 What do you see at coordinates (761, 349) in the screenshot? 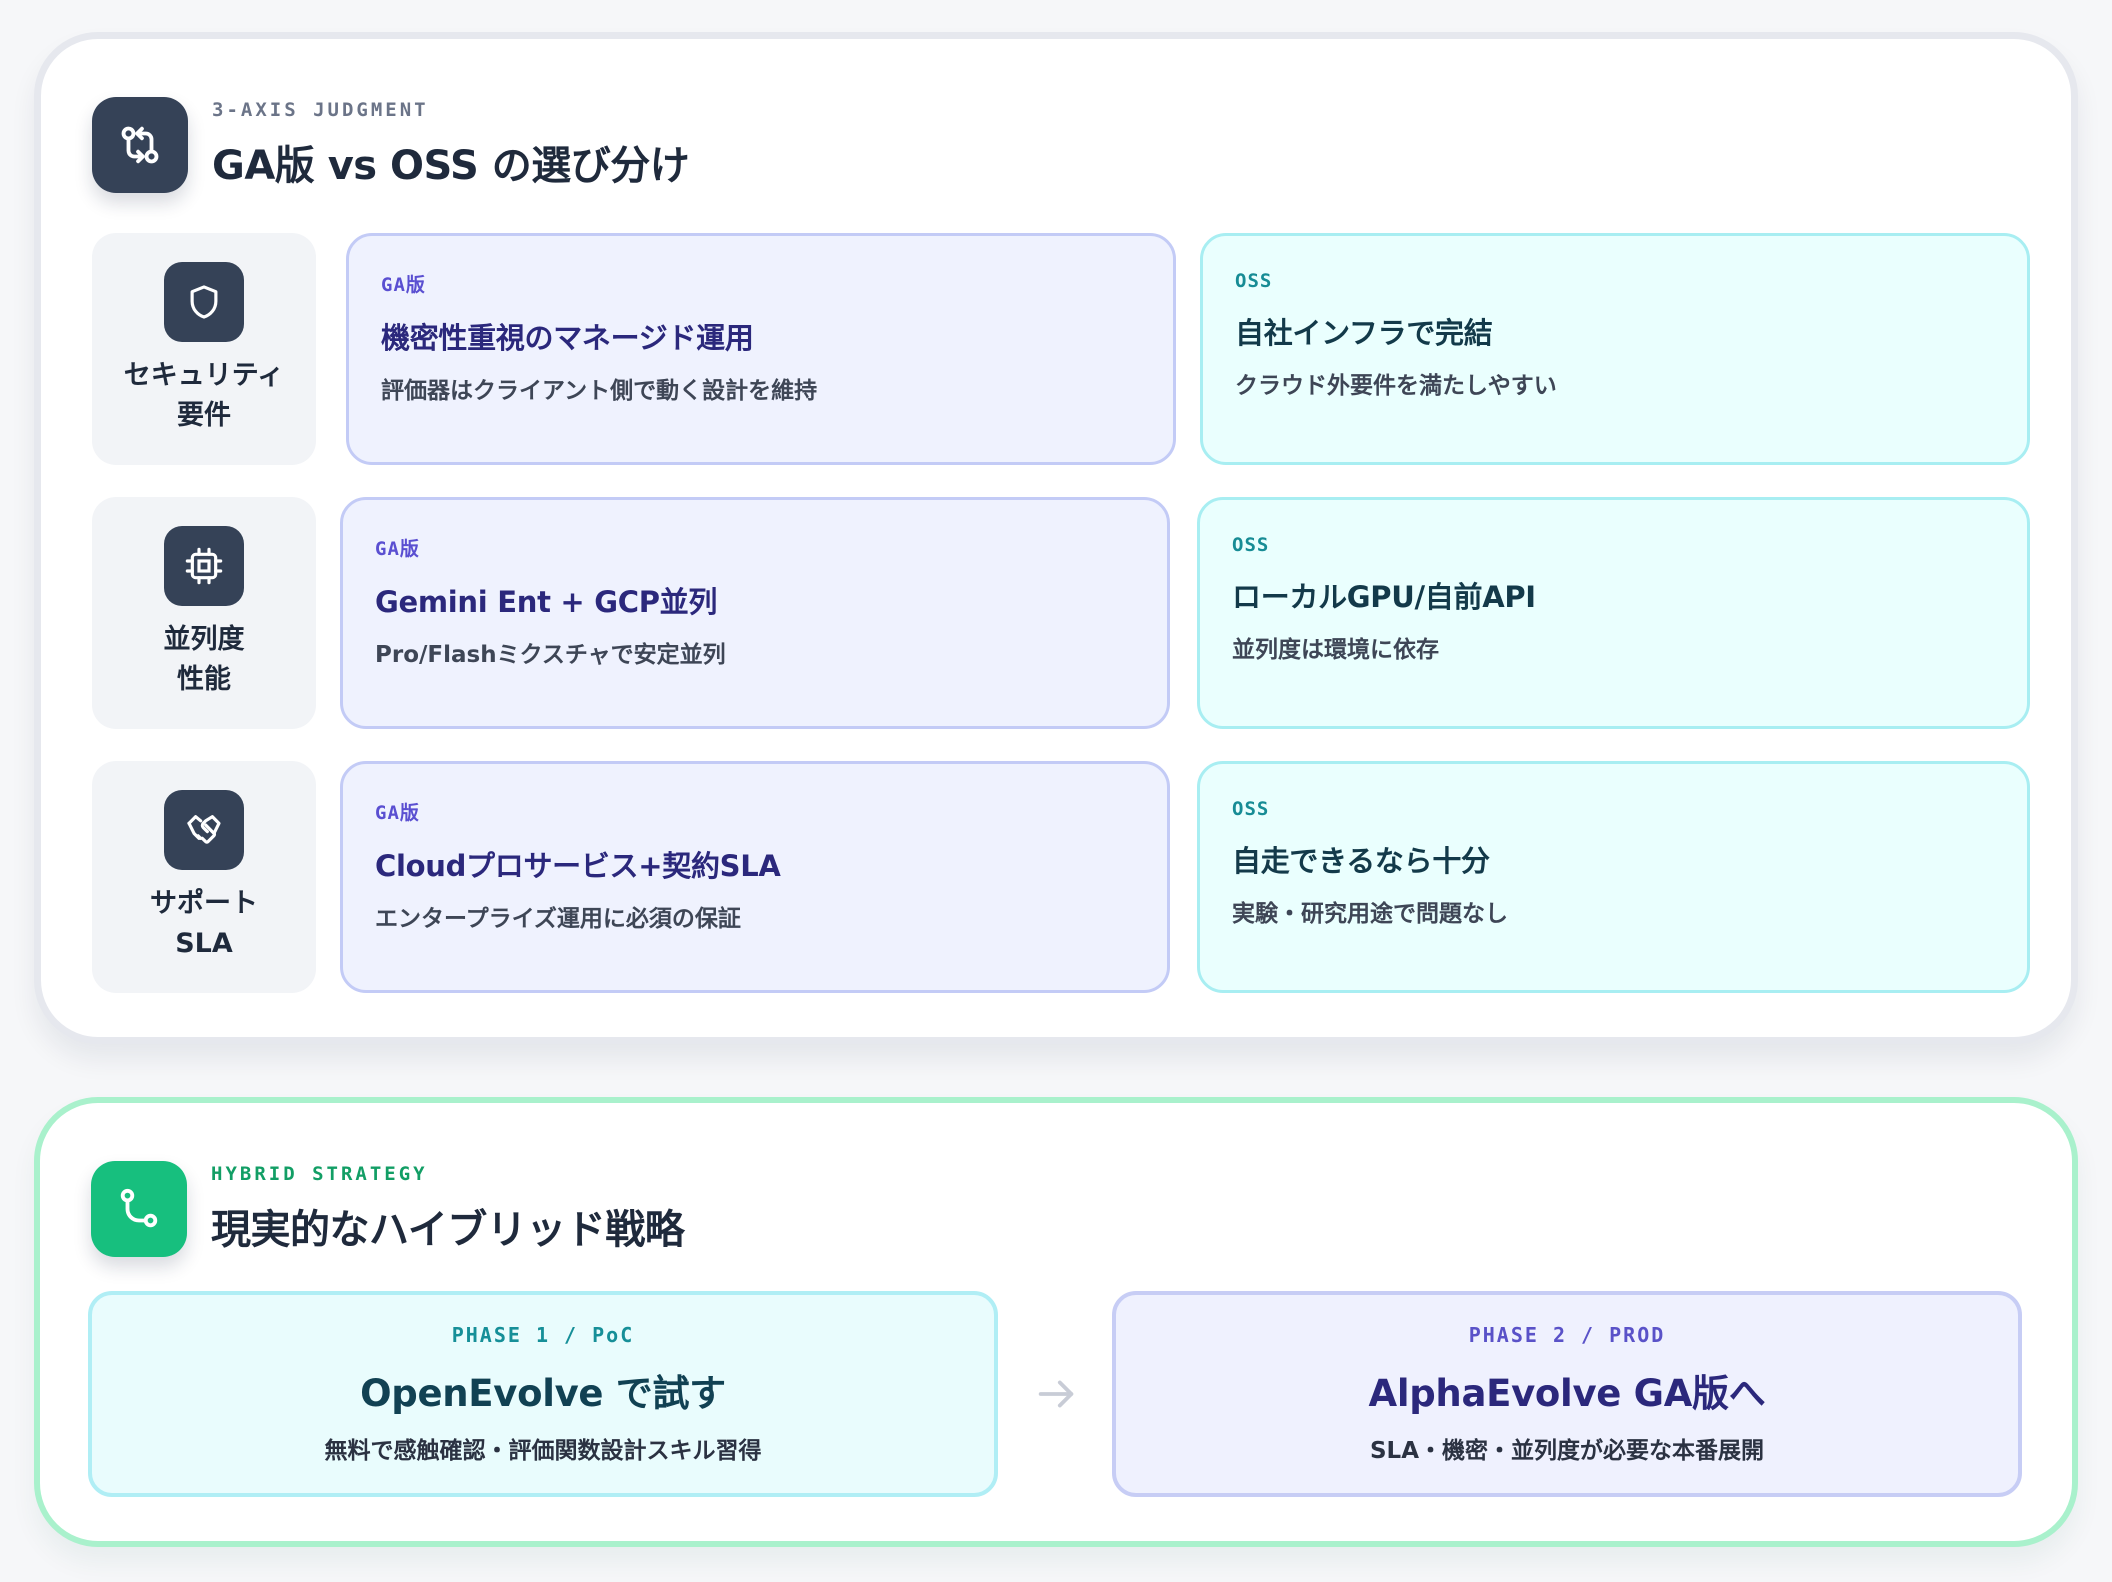
I see `ga-option-card: GA版 機密性重視のマネージド運用 評価器はクライアント側で動く設計を維持` at bounding box center [761, 349].